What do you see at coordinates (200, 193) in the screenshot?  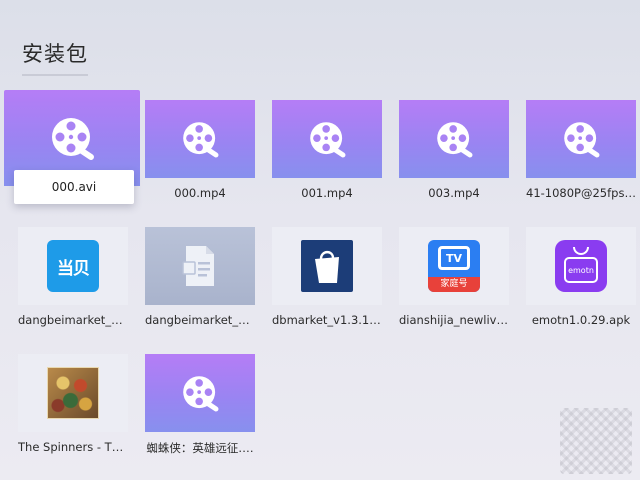 I see `file-name: 000.mp4` at bounding box center [200, 193].